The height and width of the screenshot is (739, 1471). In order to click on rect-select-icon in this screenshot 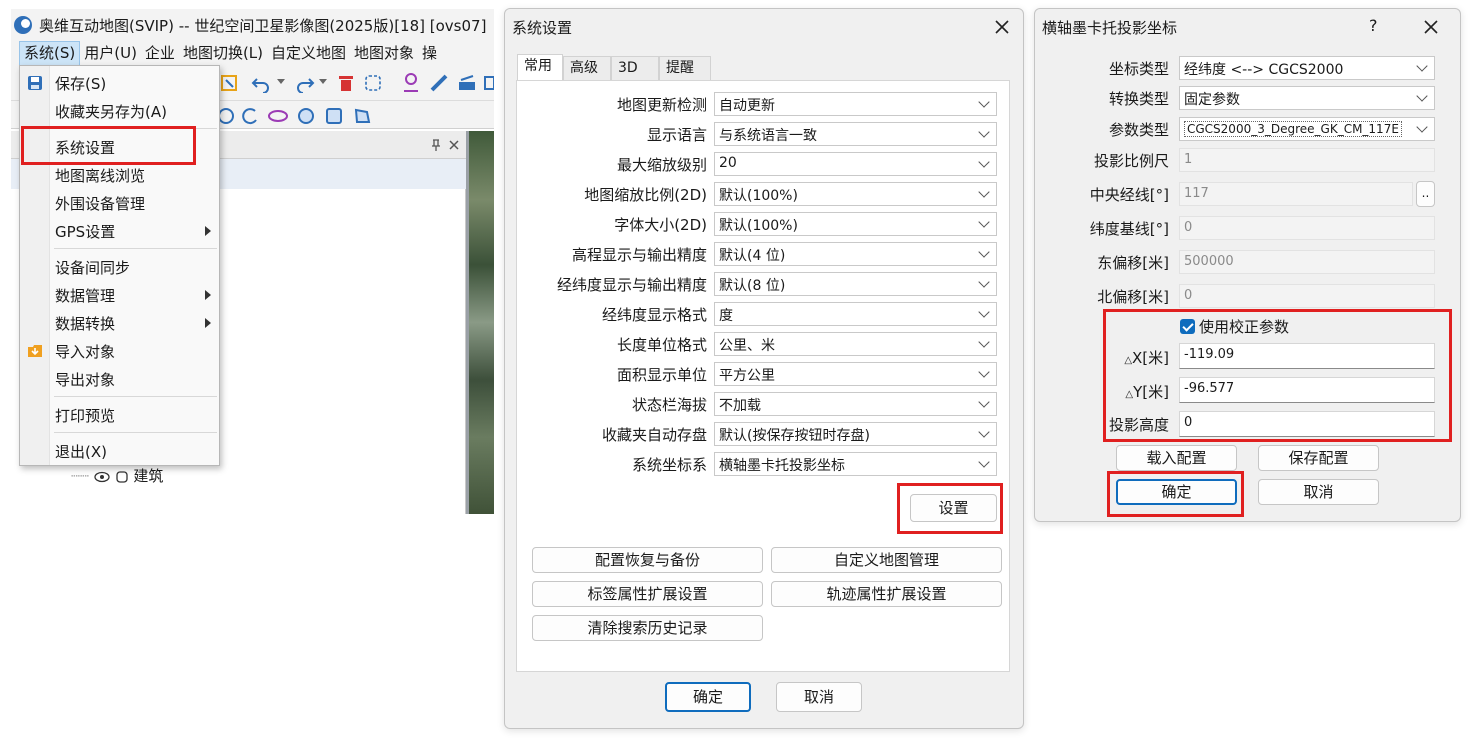, I will do `click(373, 83)`.